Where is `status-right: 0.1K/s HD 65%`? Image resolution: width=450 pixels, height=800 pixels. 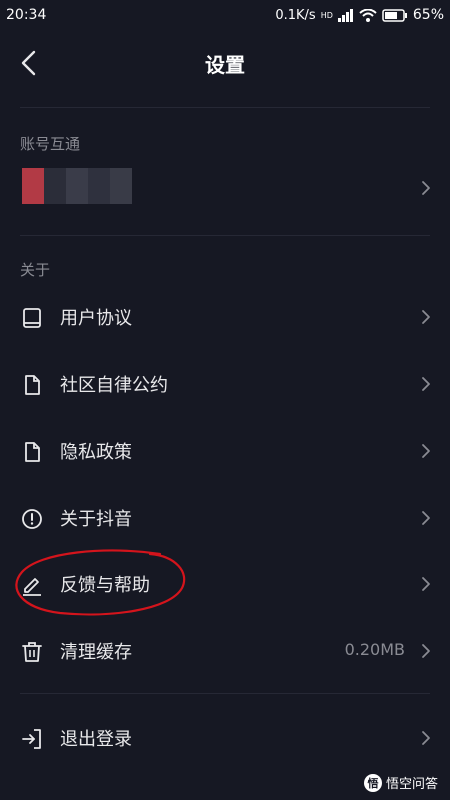 status-right: 0.1K/s HD 65% is located at coordinates (359, 15).